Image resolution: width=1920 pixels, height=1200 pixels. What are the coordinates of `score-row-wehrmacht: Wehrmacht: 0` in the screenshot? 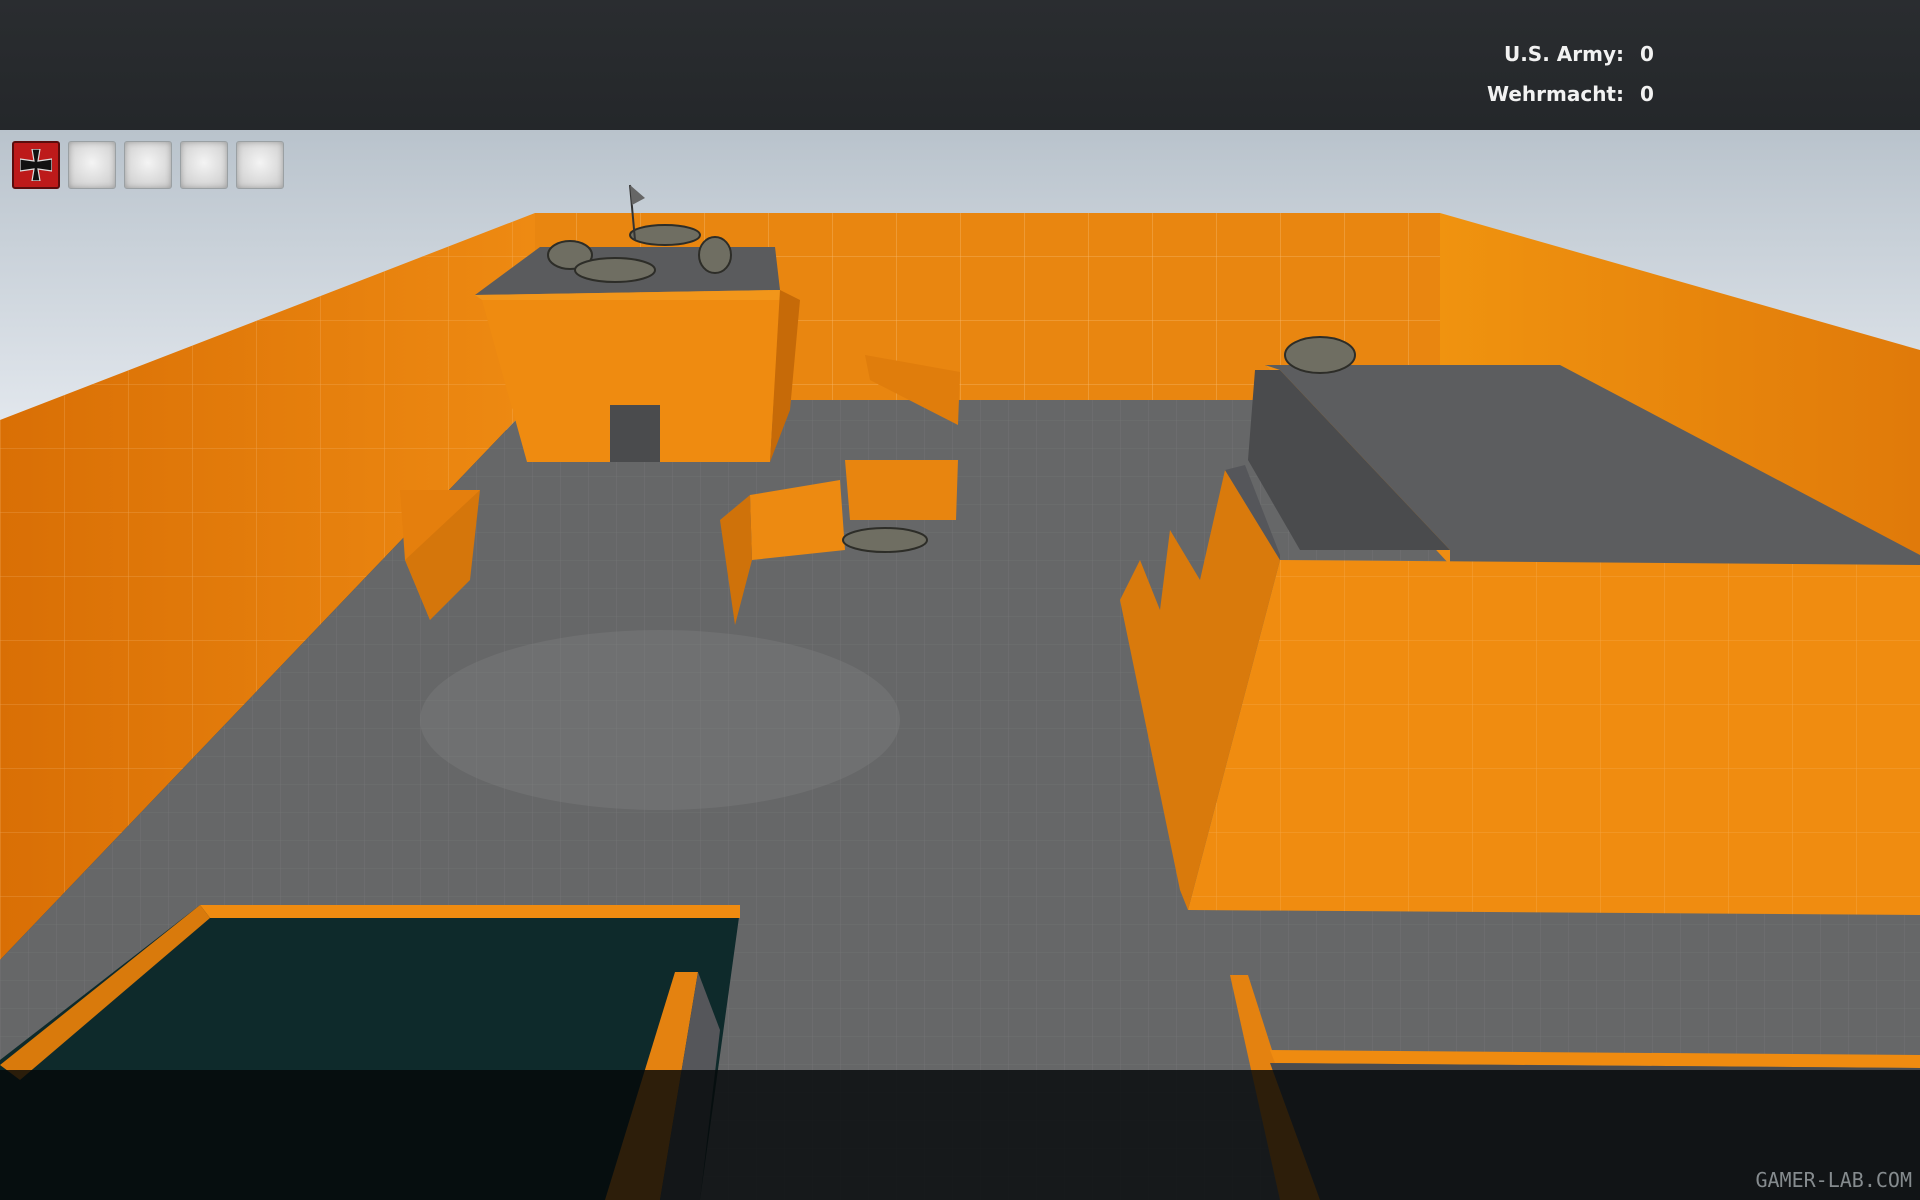 It's located at (1570, 94).